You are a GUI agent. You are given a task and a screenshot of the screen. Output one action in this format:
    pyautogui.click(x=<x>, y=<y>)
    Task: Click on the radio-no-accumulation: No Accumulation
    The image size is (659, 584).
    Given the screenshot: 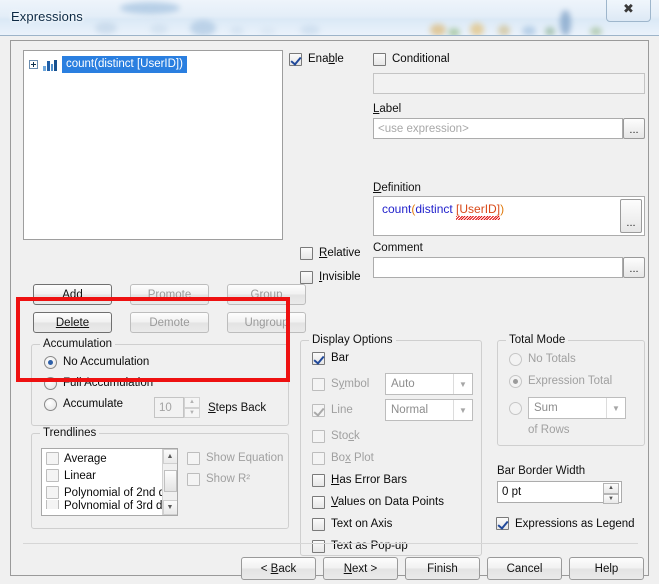 What is the action you would take?
    pyautogui.click(x=98, y=362)
    